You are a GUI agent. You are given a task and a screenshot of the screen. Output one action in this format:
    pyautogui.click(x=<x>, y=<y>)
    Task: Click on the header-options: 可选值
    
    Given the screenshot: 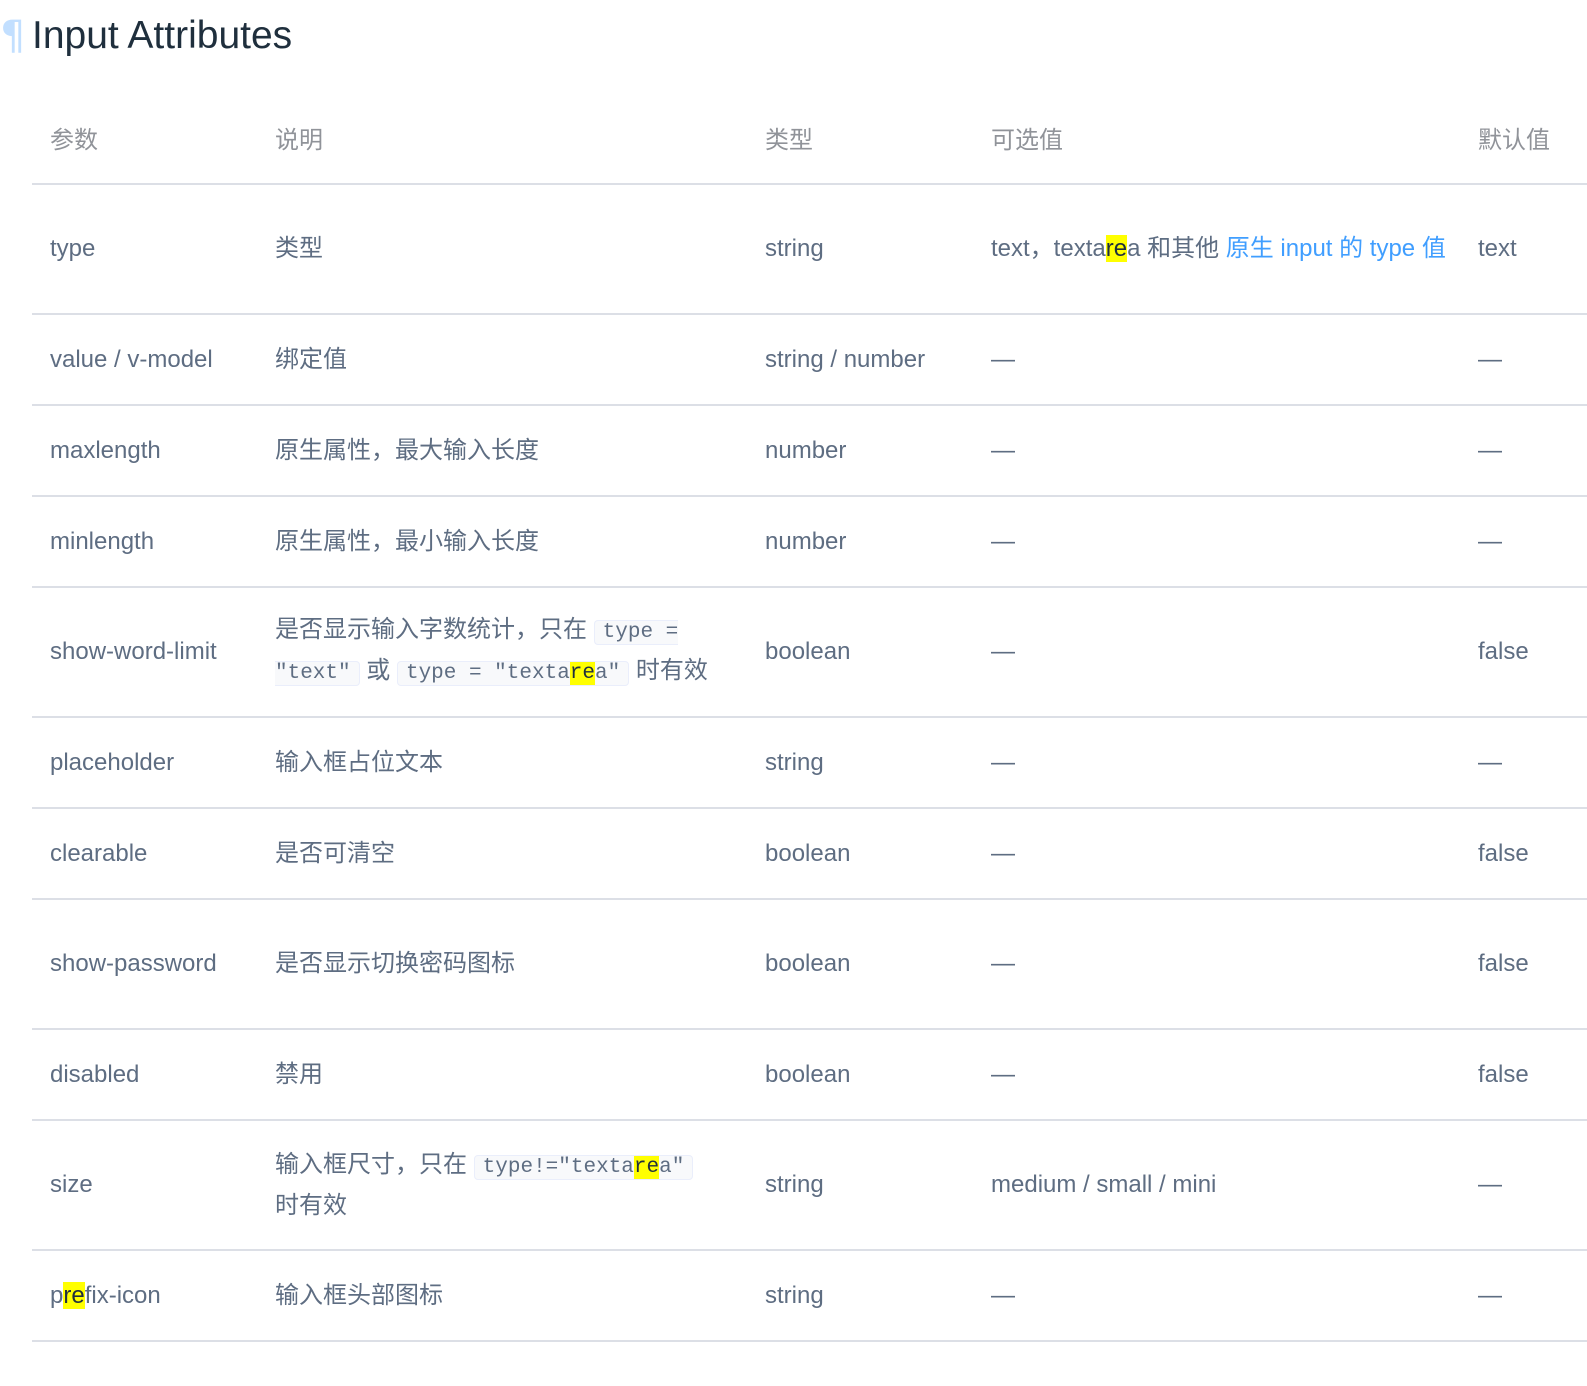 What is the action you would take?
    pyautogui.click(x=1216, y=138)
    